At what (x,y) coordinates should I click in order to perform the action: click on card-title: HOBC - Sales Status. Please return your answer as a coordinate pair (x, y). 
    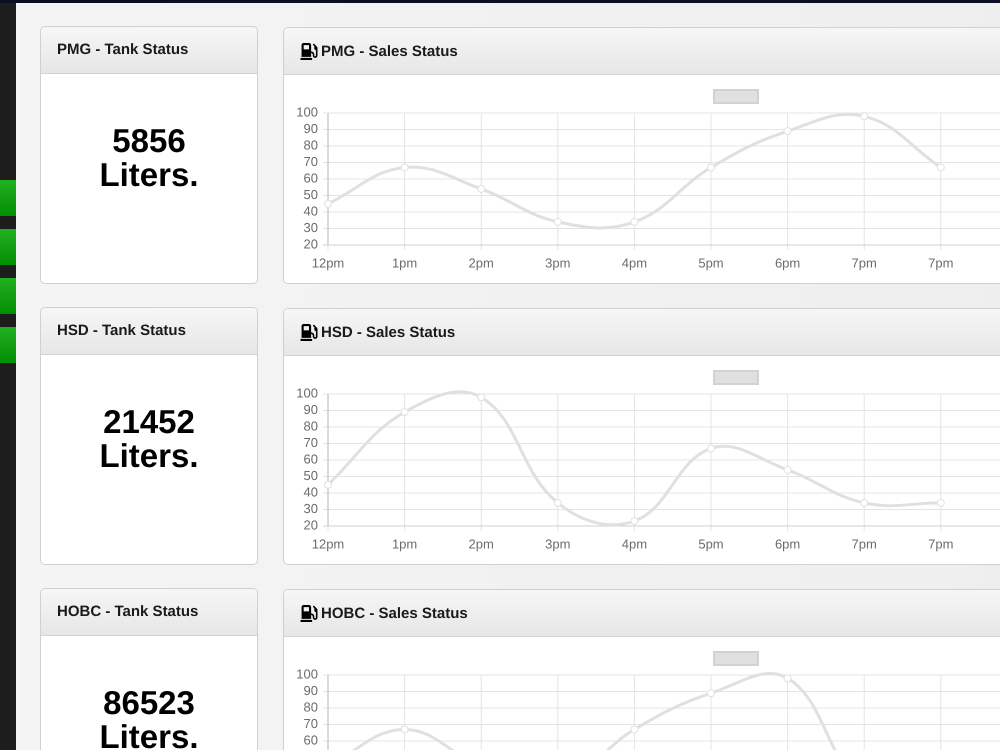
    Looking at the image, I should click on (394, 614).